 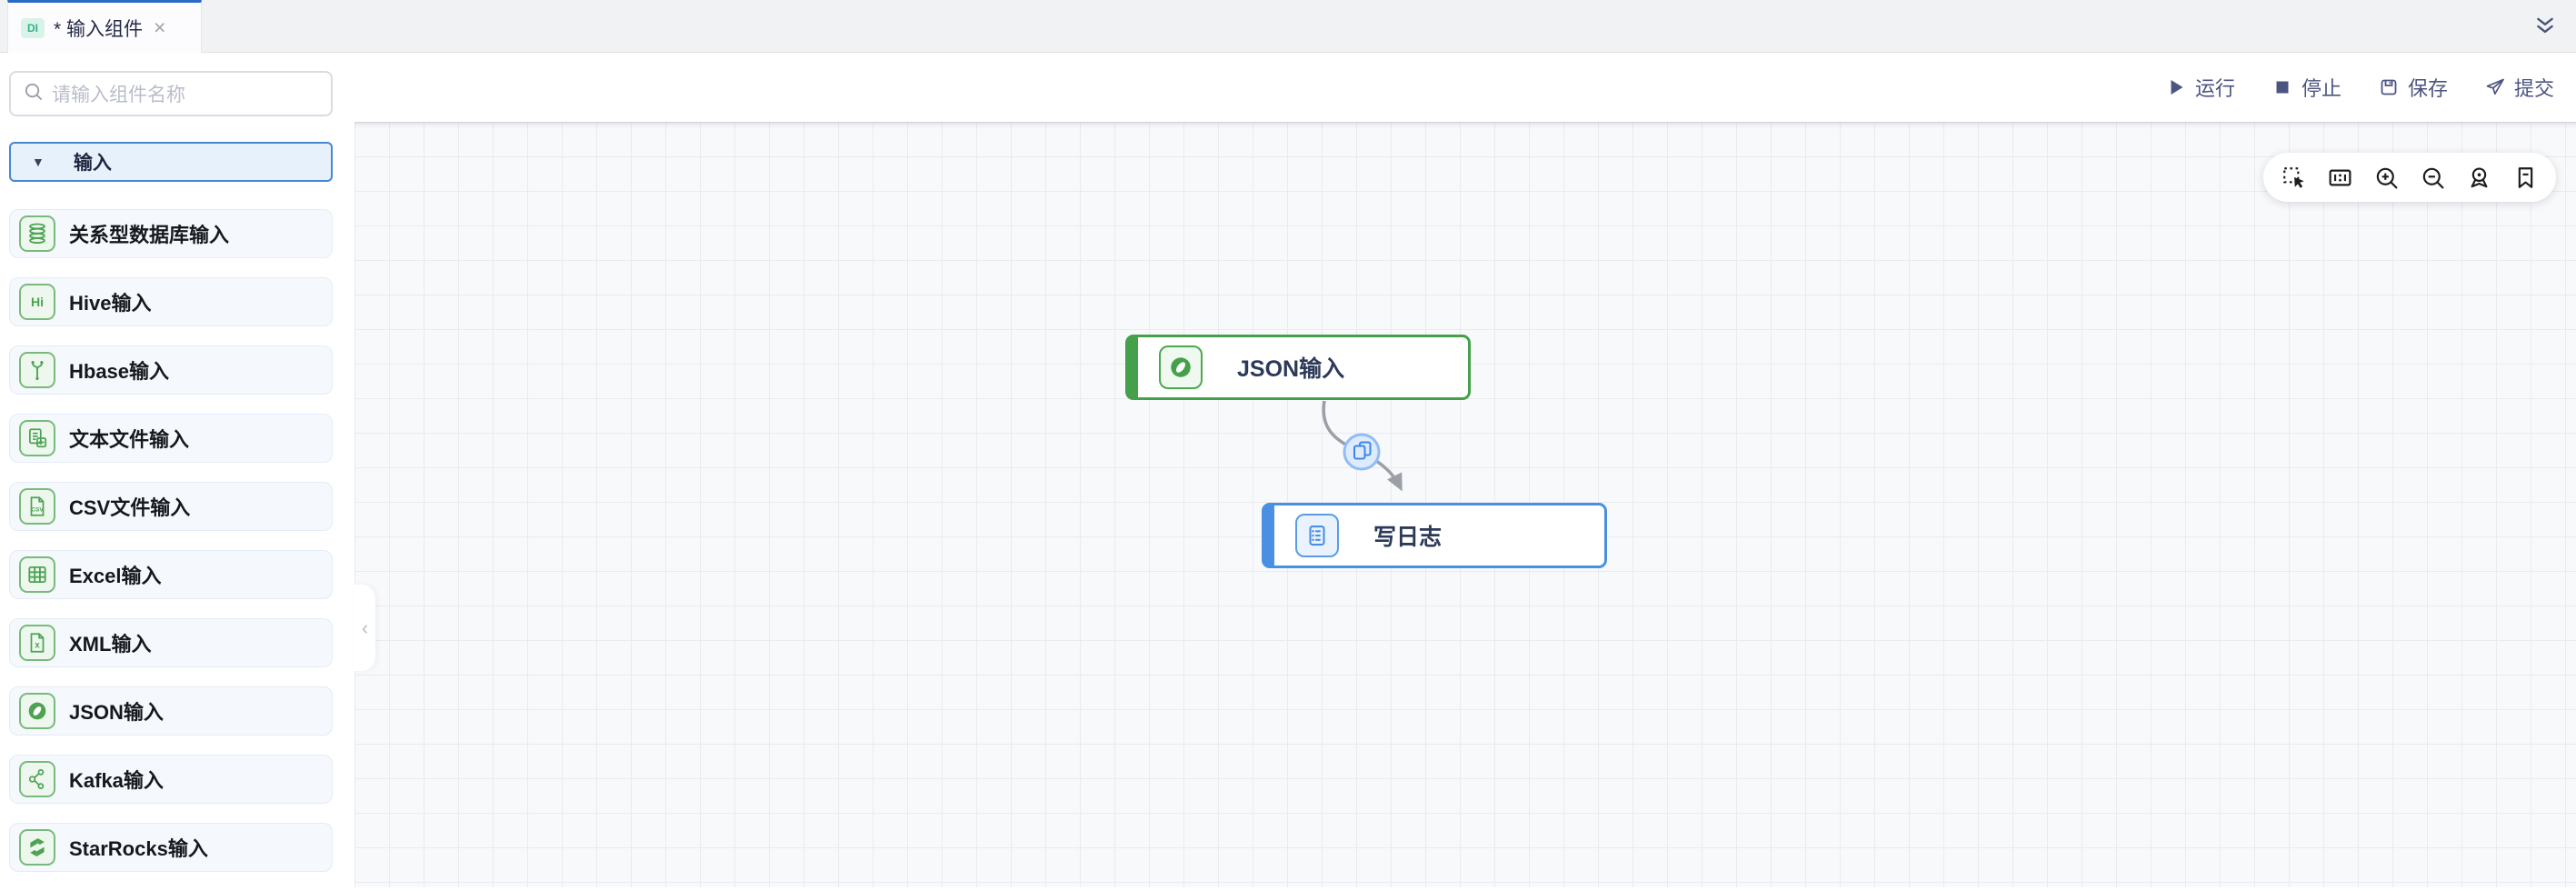 I want to click on component-item: Hbase输入, so click(x=171, y=370).